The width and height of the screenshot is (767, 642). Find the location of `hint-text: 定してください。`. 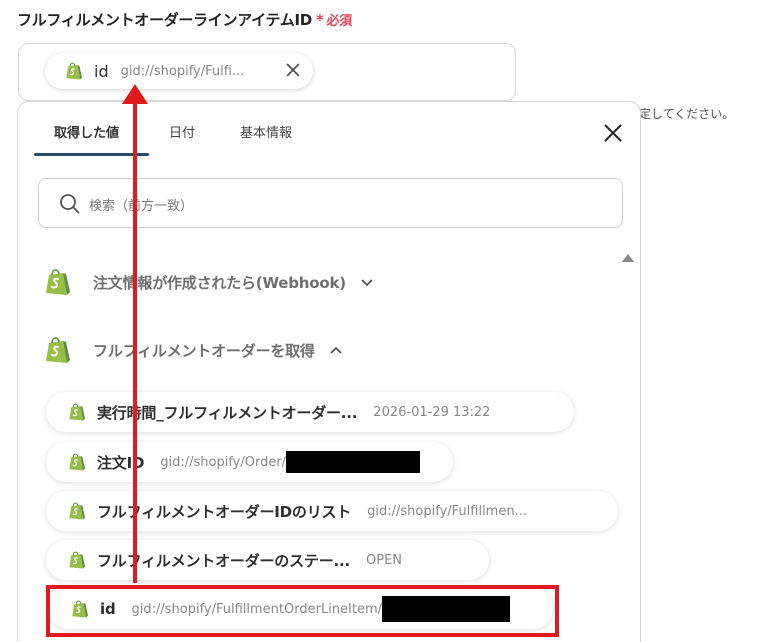

hint-text: 定してください。 is located at coordinates (687, 114).